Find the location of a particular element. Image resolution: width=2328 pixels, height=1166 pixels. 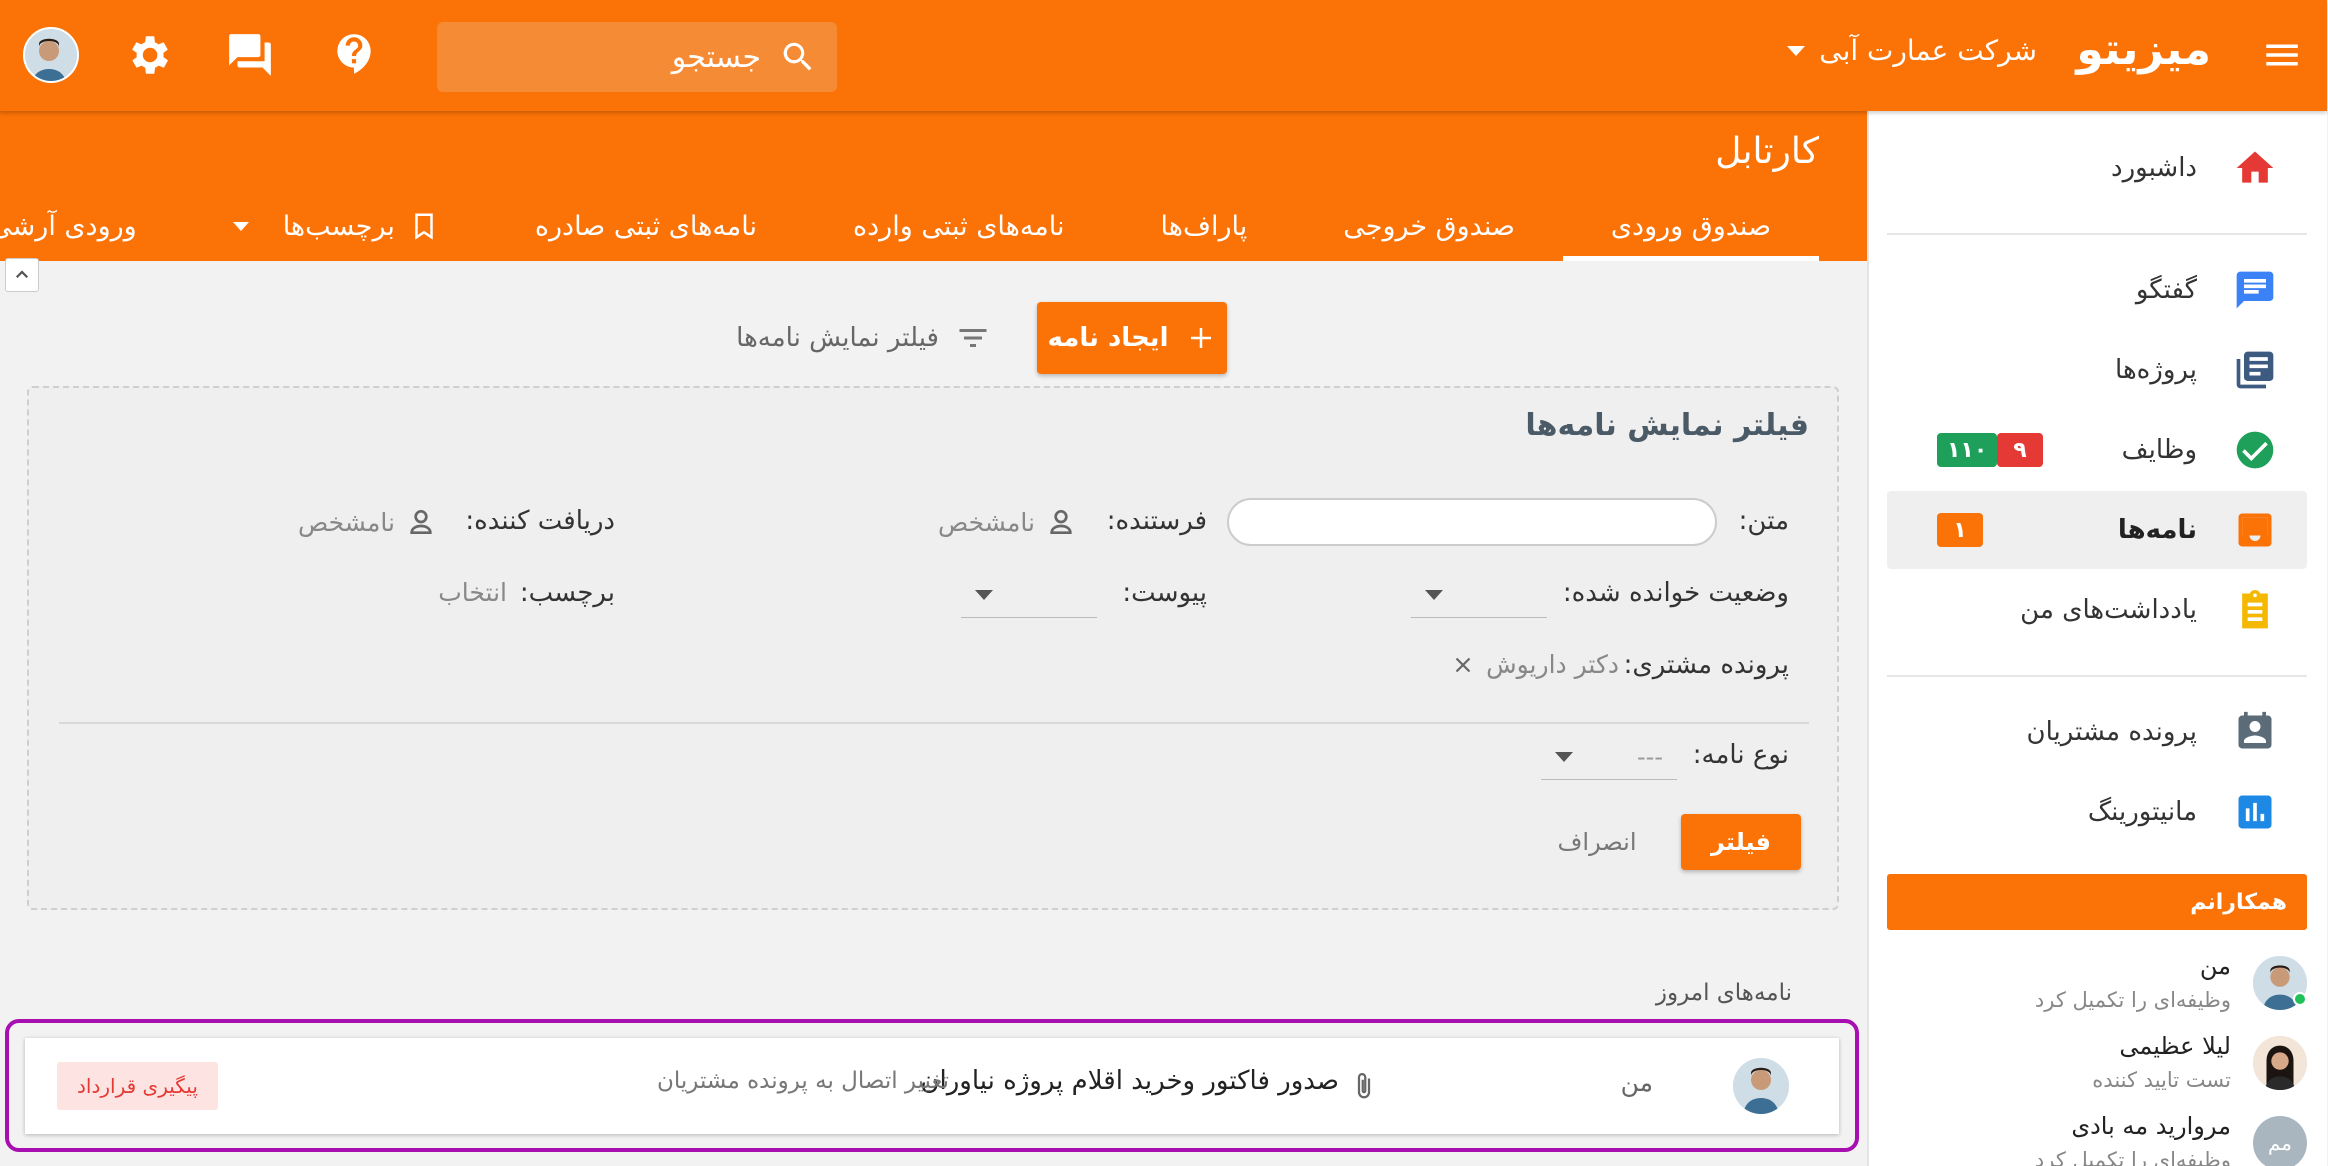

client-file-chip: دکتر داریوش is located at coordinates (1535, 664).